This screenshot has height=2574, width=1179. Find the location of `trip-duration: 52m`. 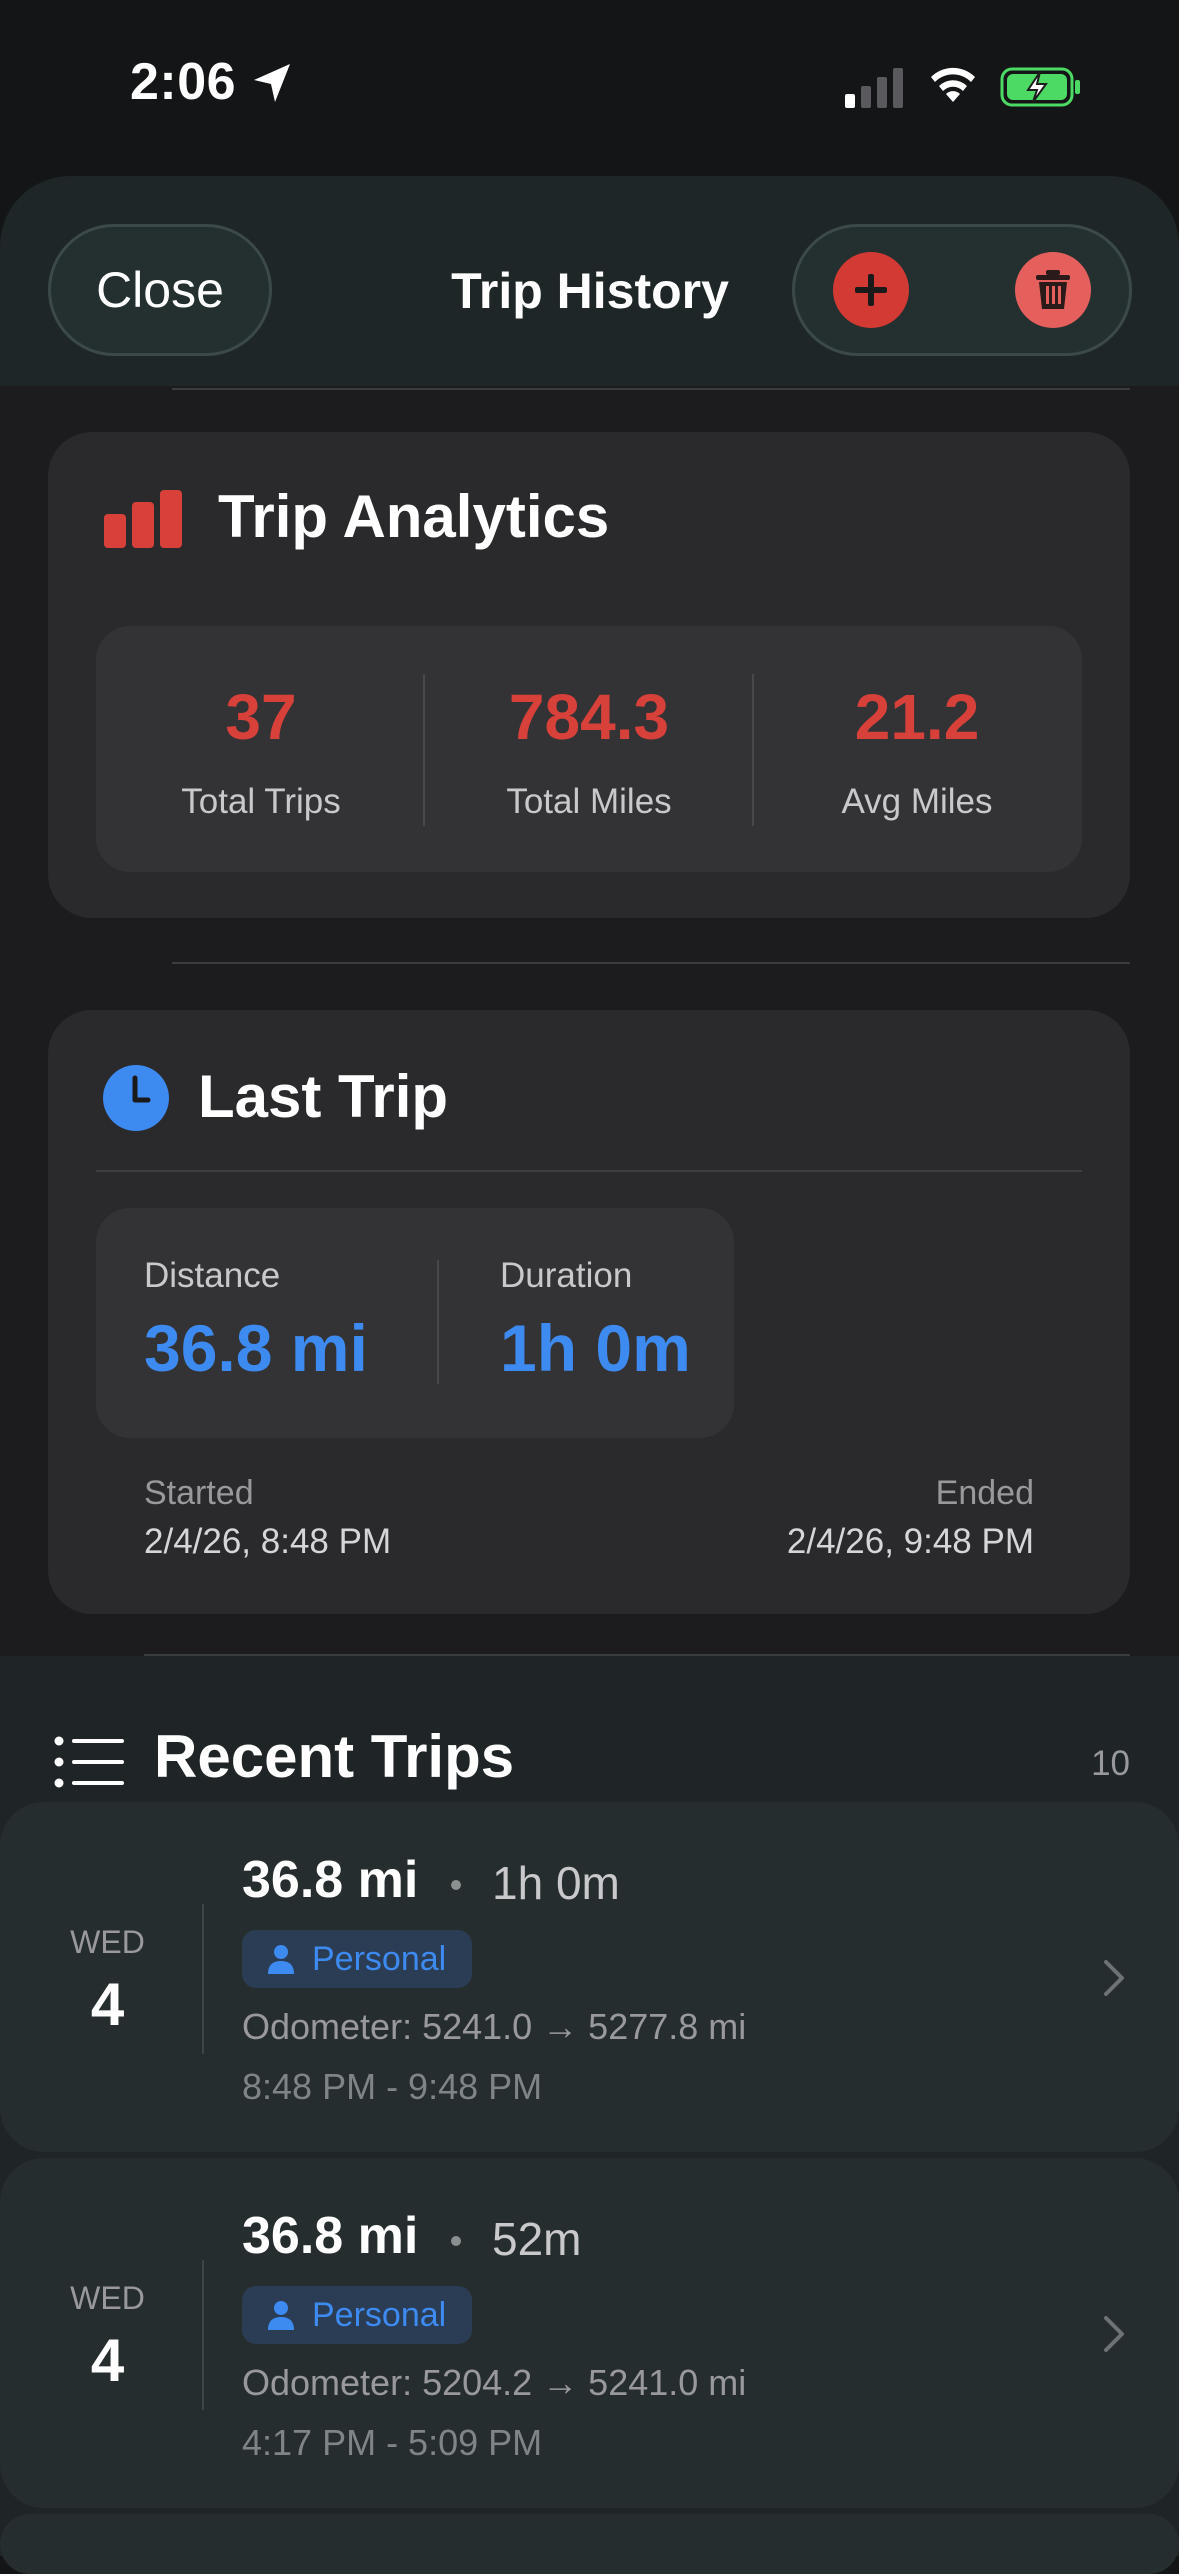

trip-duration: 52m is located at coordinates (537, 2239).